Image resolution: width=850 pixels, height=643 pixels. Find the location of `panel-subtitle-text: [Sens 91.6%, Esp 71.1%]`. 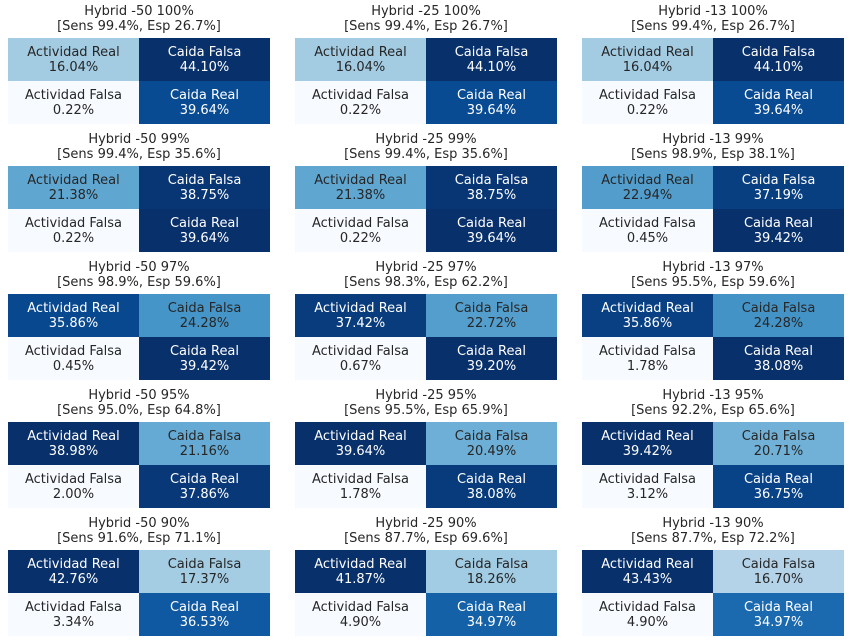

panel-subtitle-text: [Sens 91.6%, Esp 71.1%] is located at coordinates (139, 538).